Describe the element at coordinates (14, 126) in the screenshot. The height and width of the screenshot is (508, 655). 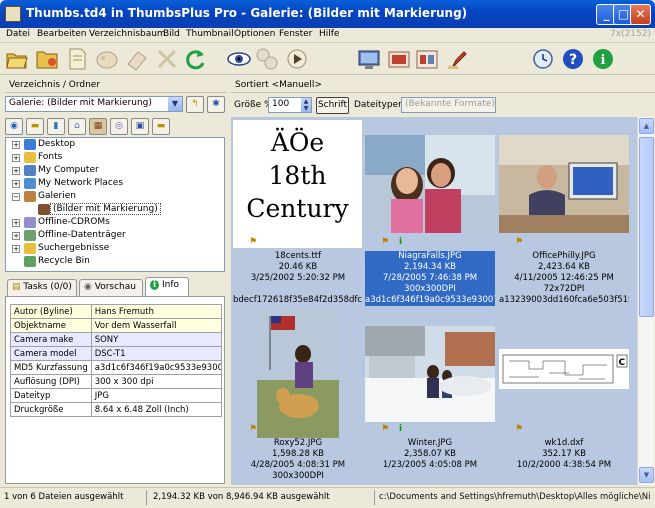
I see `tree-desktop-icon: ◉` at that location.